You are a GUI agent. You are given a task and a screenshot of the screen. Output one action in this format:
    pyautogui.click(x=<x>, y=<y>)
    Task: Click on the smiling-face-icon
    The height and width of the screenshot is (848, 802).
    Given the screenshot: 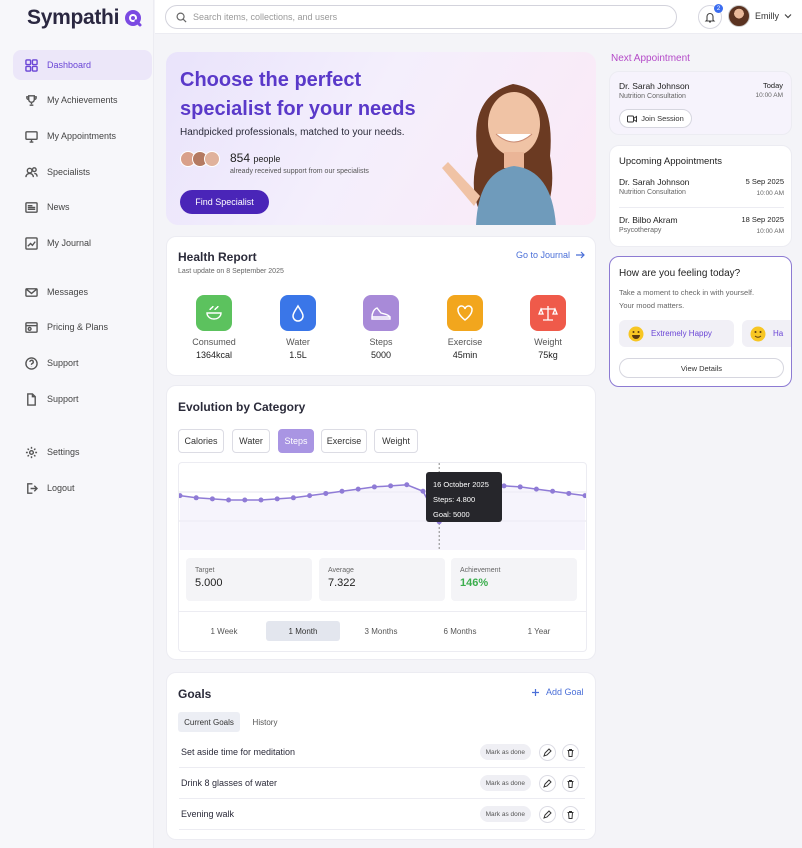 What is the action you would take?
    pyautogui.click(x=758, y=333)
    